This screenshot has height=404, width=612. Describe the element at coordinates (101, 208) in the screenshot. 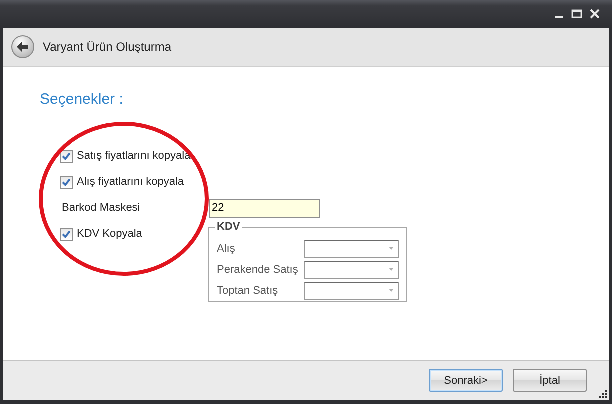

I see `field-label: Barkod Maskesi` at that location.